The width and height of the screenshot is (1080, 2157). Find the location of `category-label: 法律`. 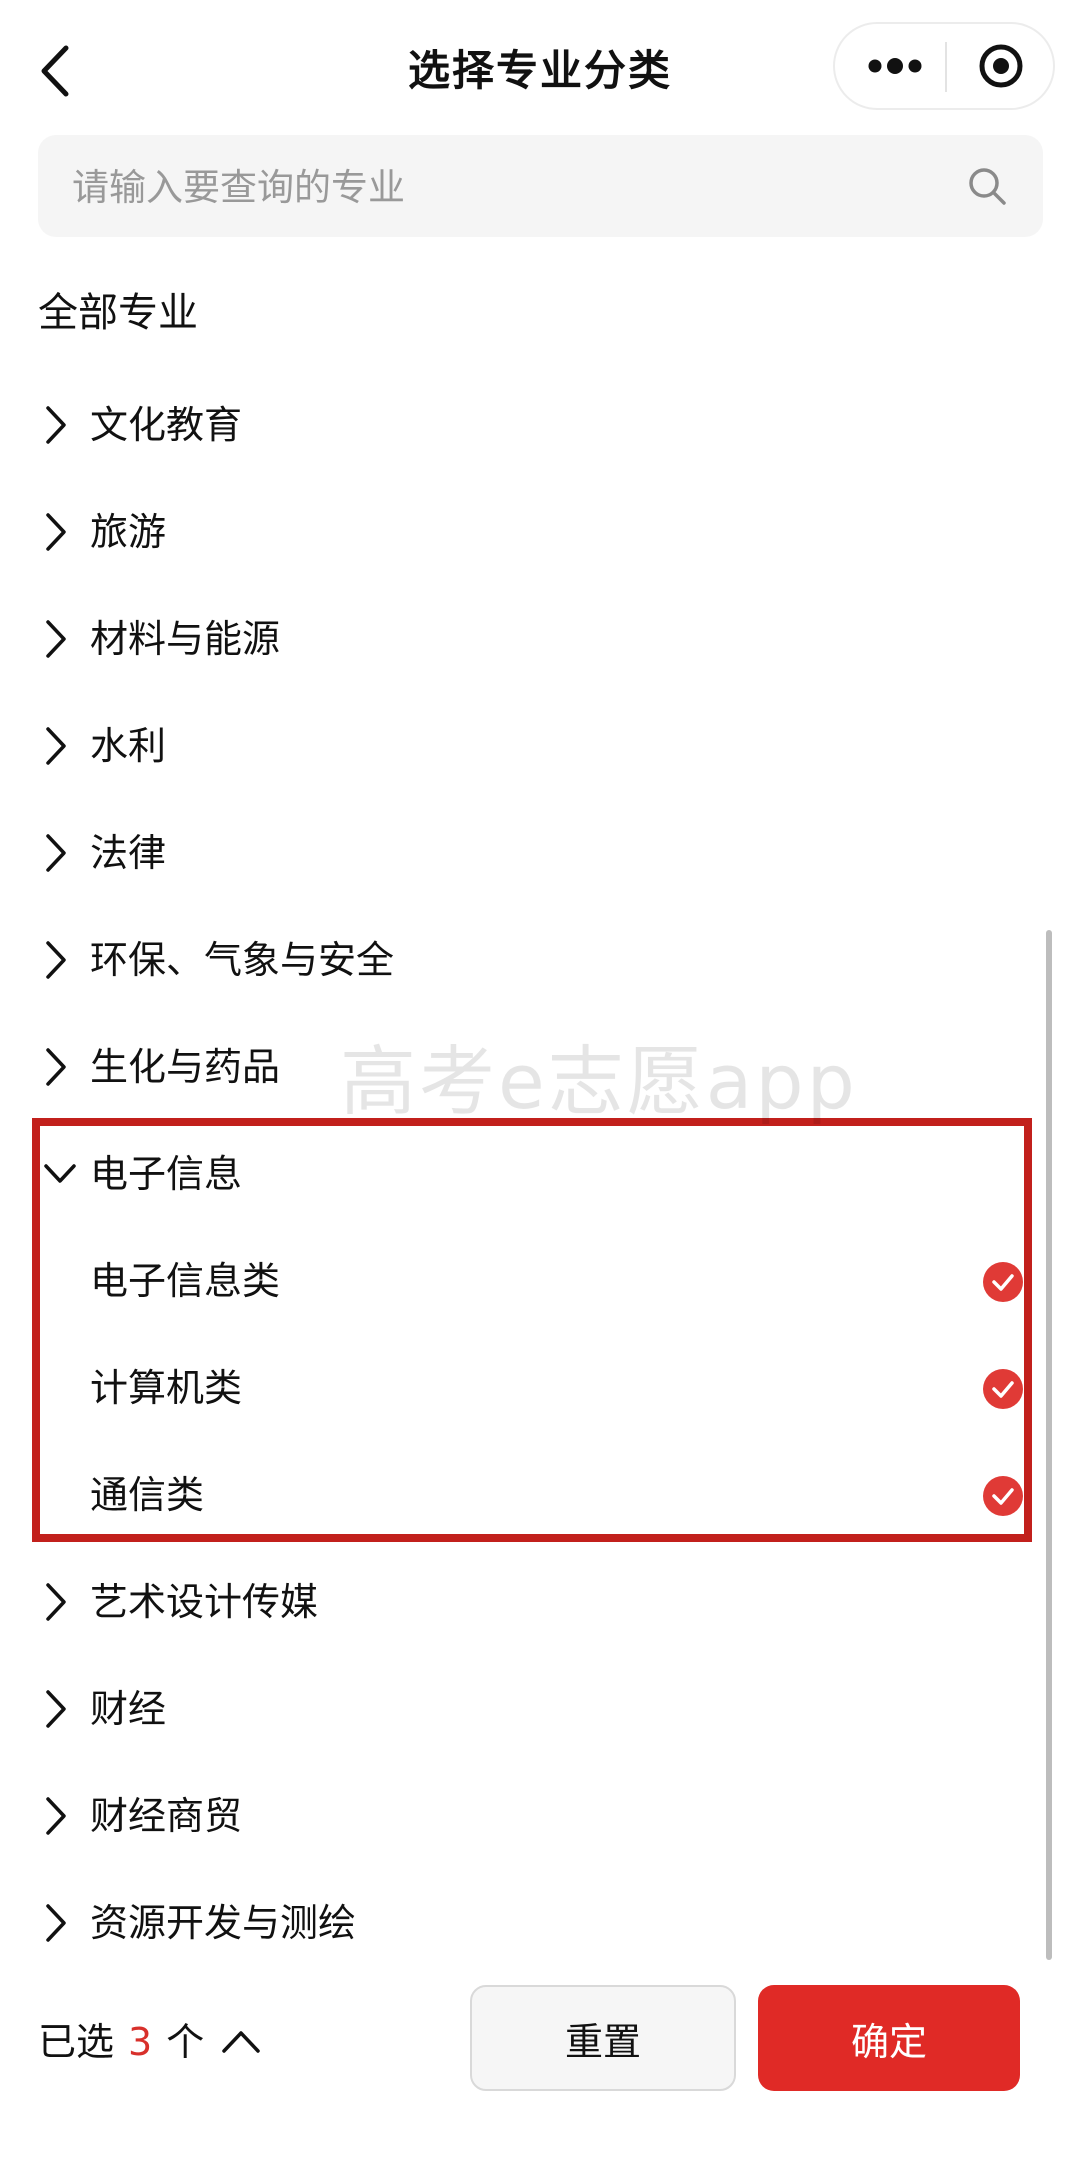

category-label: 法律 is located at coordinates (128, 853).